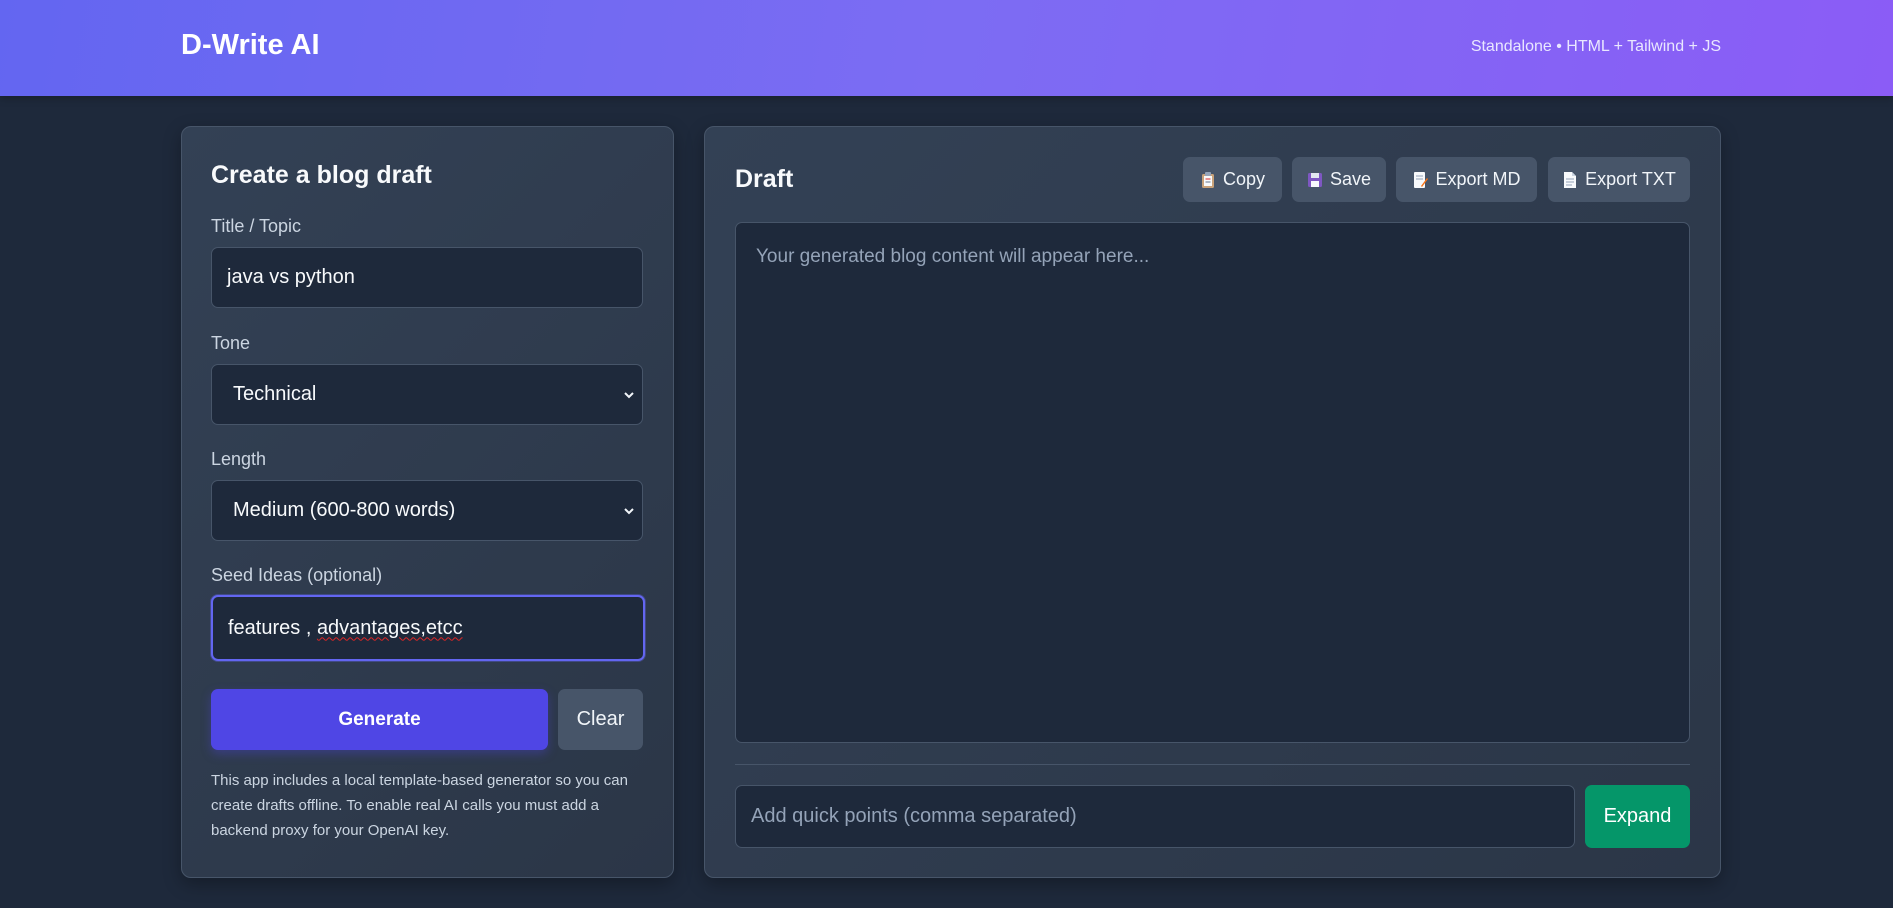  I want to click on seed-ideas-value-start: features ,, so click(272, 627).